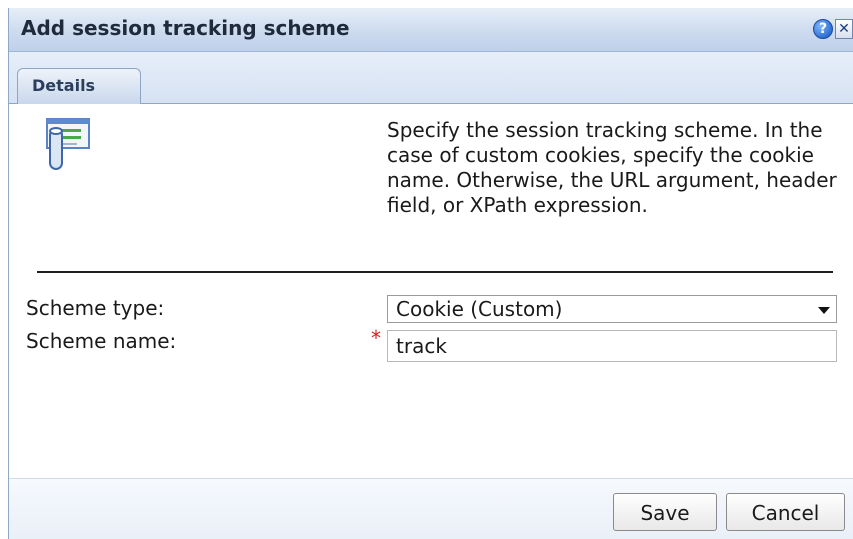  What do you see at coordinates (185, 28) in the screenshot?
I see `dialog-title: Add session tracking scheme` at bounding box center [185, 28].